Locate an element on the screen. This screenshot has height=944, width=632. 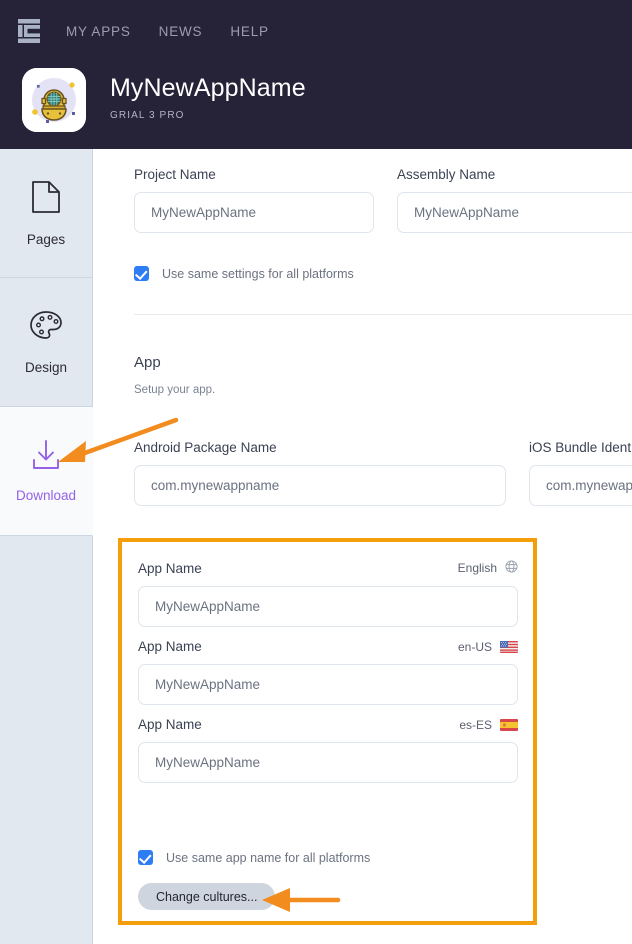
app-name-input-english: MyNewAppName is located at coordinates (328, 606).